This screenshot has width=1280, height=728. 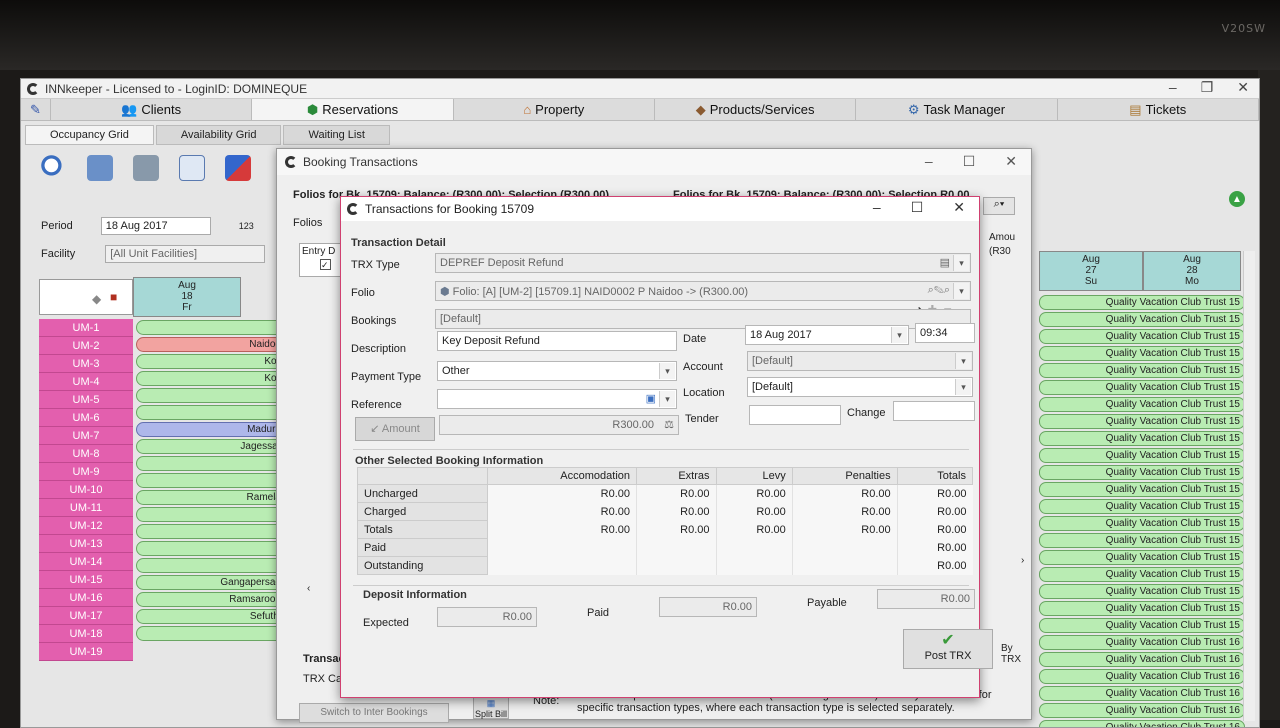 I want to click on booking-bar: Sefuthi, so click(x=211, y=616).